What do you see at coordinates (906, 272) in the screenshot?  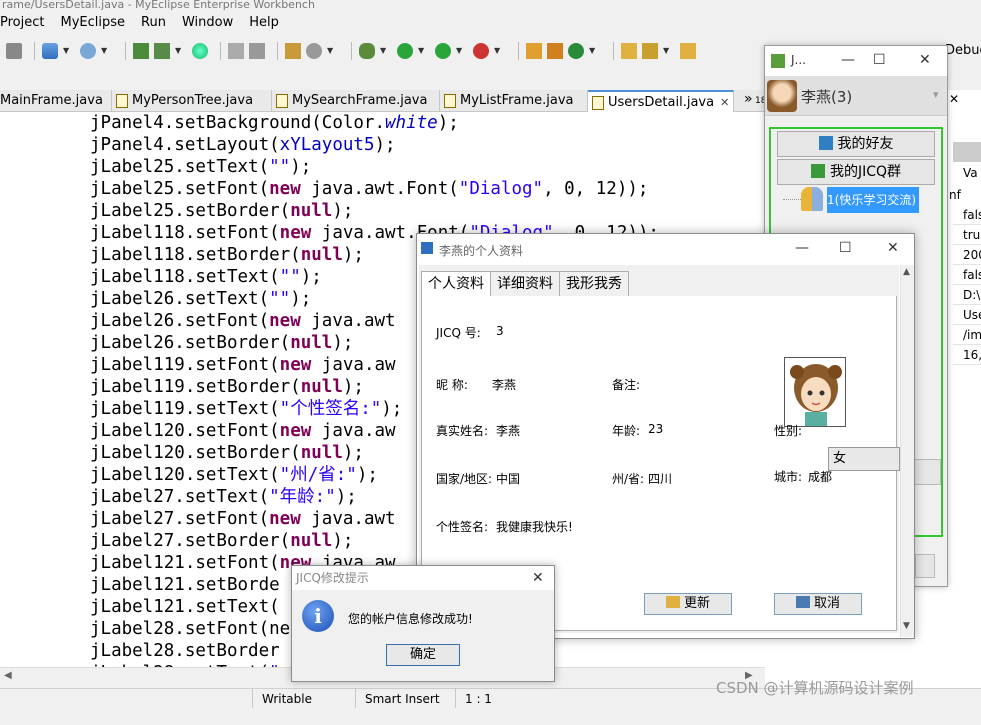 I see `scroll-up-icon: ▲` at bounding box center [906, 272].